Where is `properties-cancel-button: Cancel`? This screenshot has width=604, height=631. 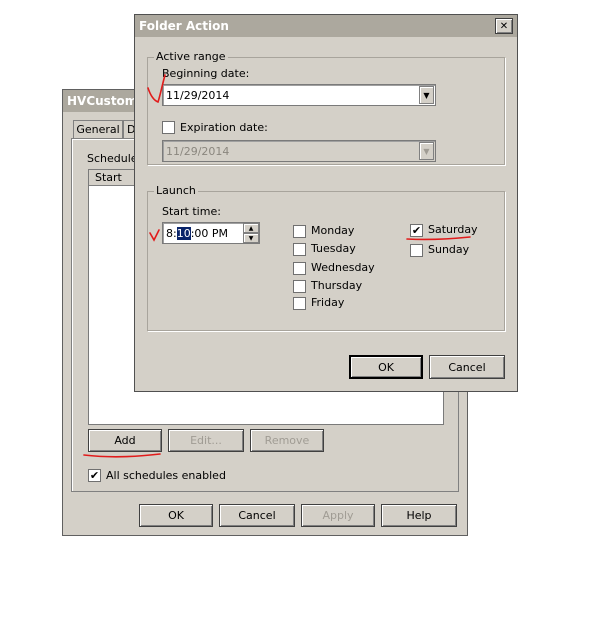
properties-cancel-button: Cancel is located at coordinates (257, 515).